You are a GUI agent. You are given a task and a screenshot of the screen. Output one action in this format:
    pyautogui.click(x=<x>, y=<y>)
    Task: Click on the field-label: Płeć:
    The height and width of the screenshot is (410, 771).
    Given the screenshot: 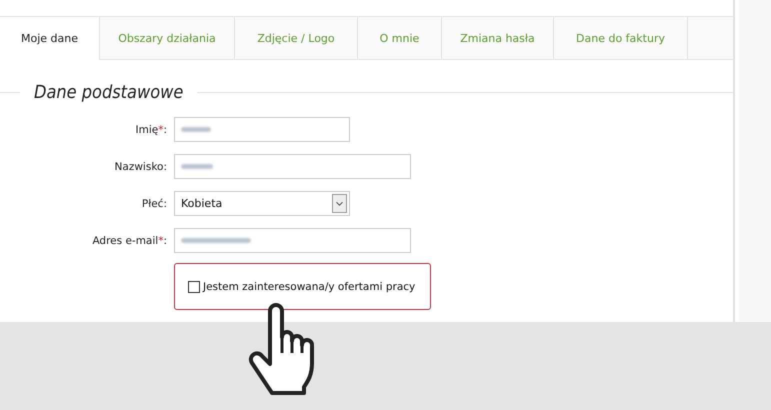 What is the action you would take?
    pyautogui.click(x=154, y=204)
    